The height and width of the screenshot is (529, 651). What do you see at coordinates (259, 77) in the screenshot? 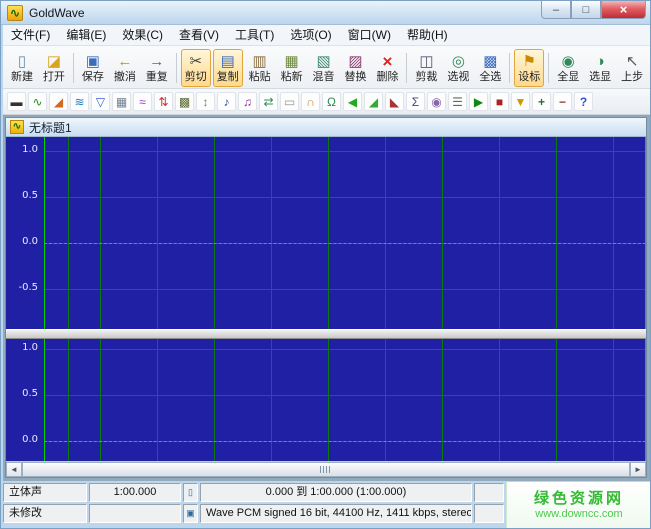
I see `toolbar-button-label: 粘贴` at bounding box center [259, 77].